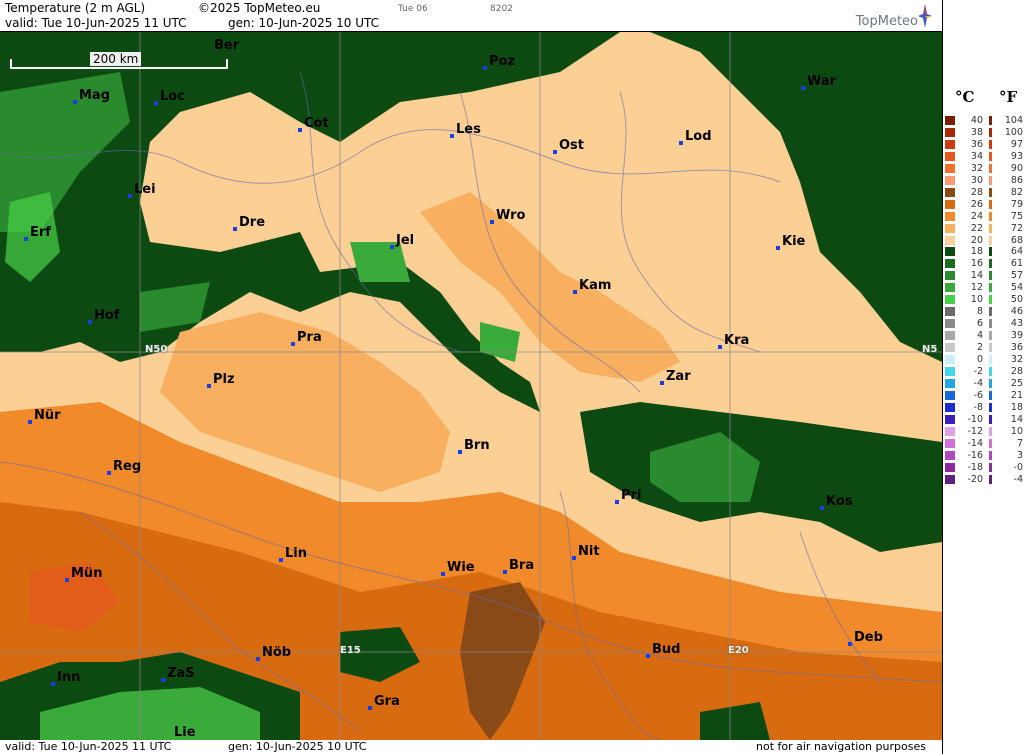 This screenshot has height=754, width=1033. Describe the element at coordinates (976, 216) in the screenshot. I see `legend-celsius-label: 24` at that location.